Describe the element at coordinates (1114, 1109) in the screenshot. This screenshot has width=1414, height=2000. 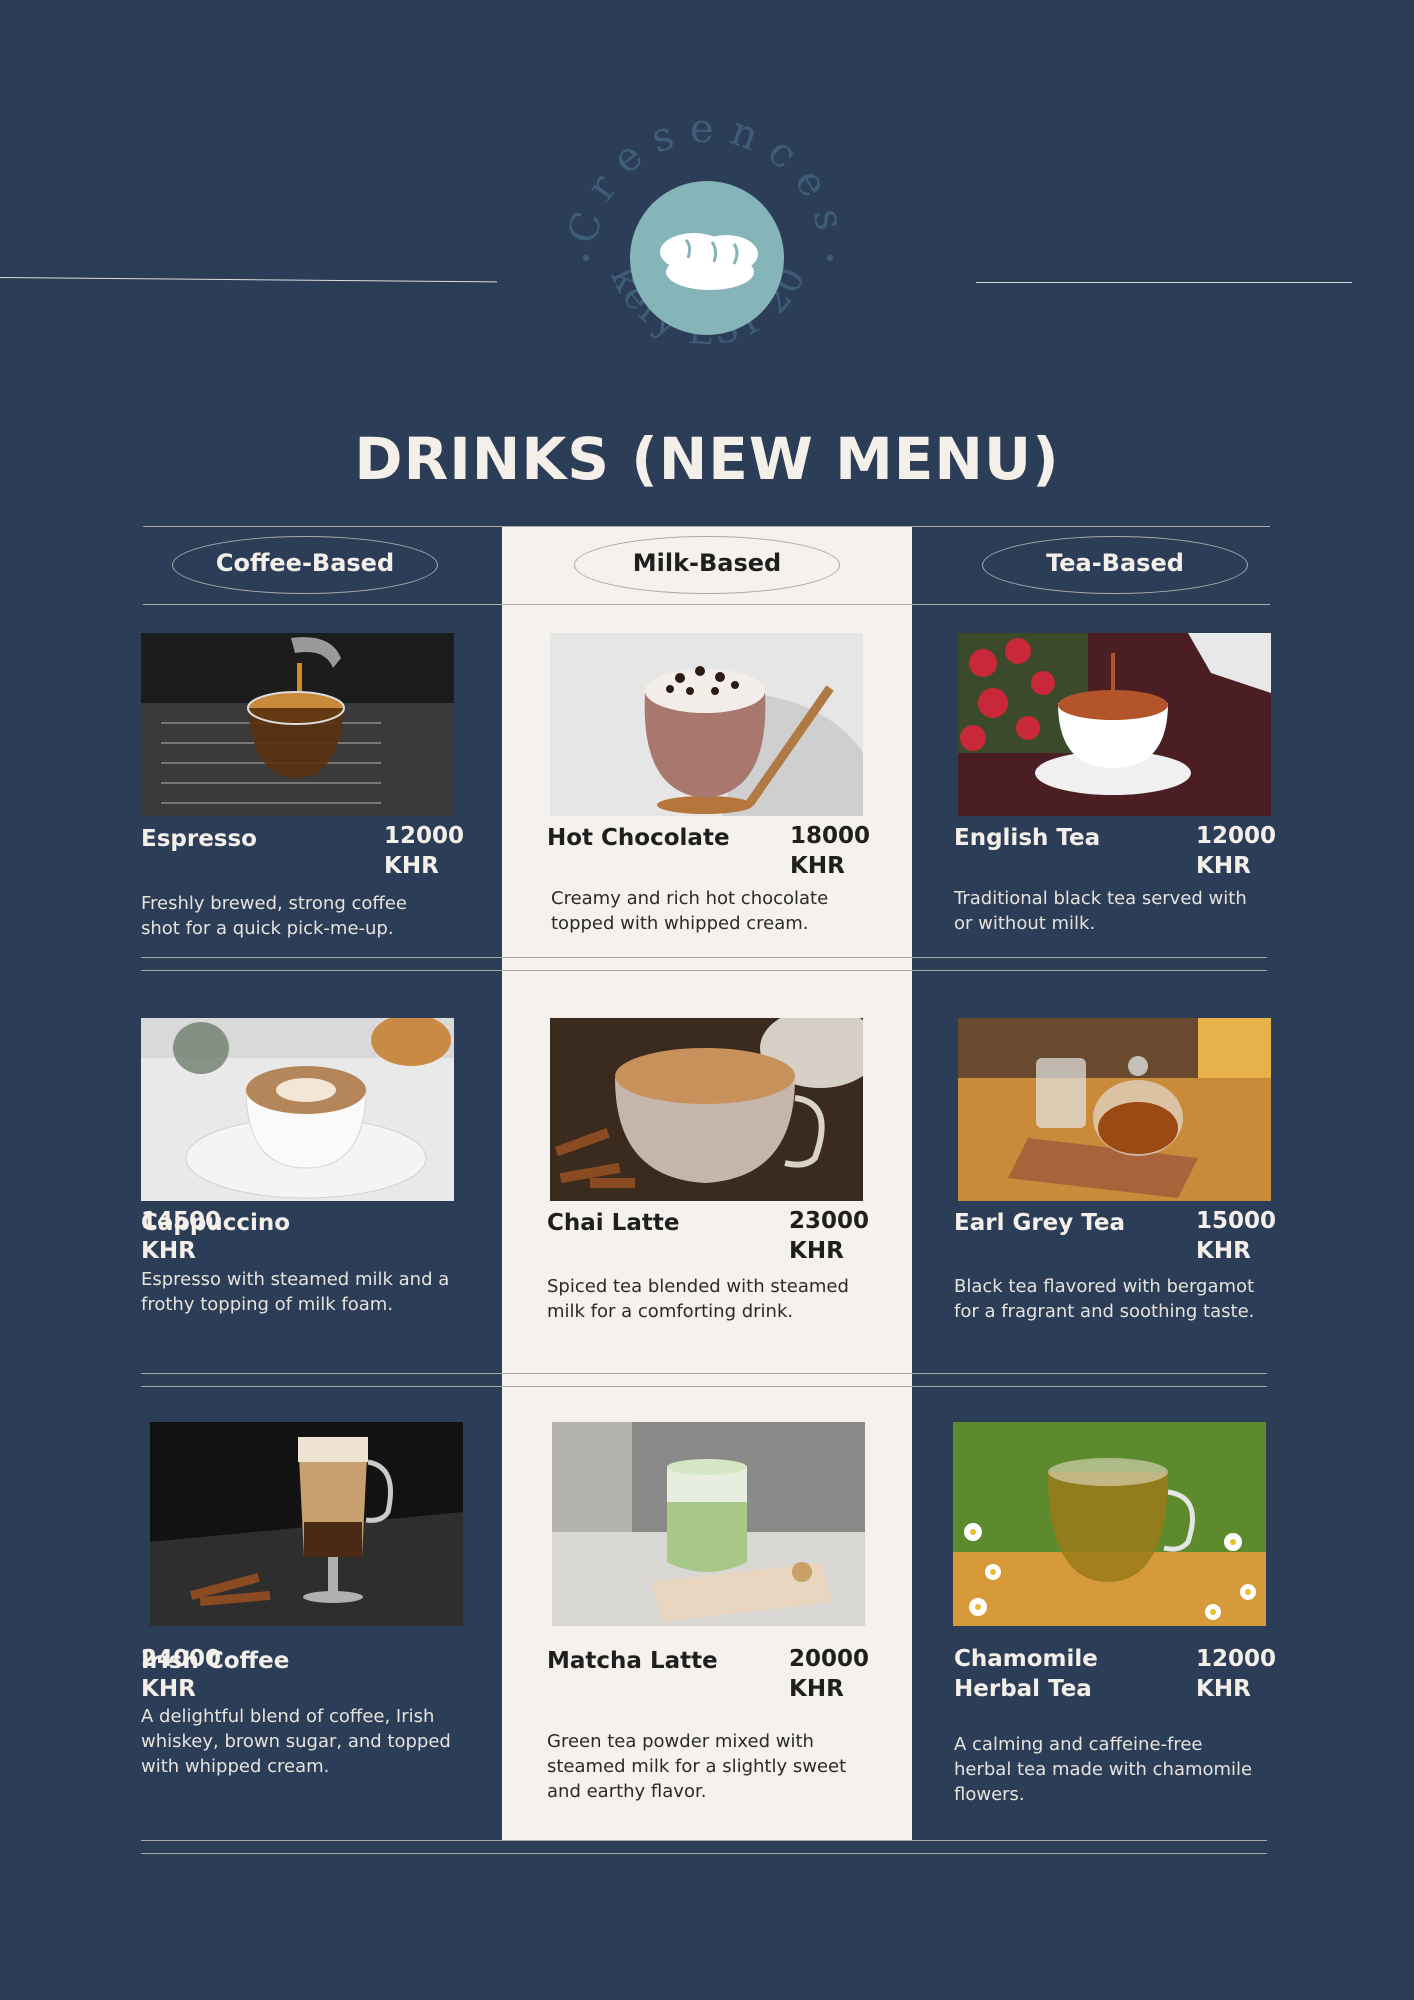
I see `earl-grey-tea-photo` at that location.